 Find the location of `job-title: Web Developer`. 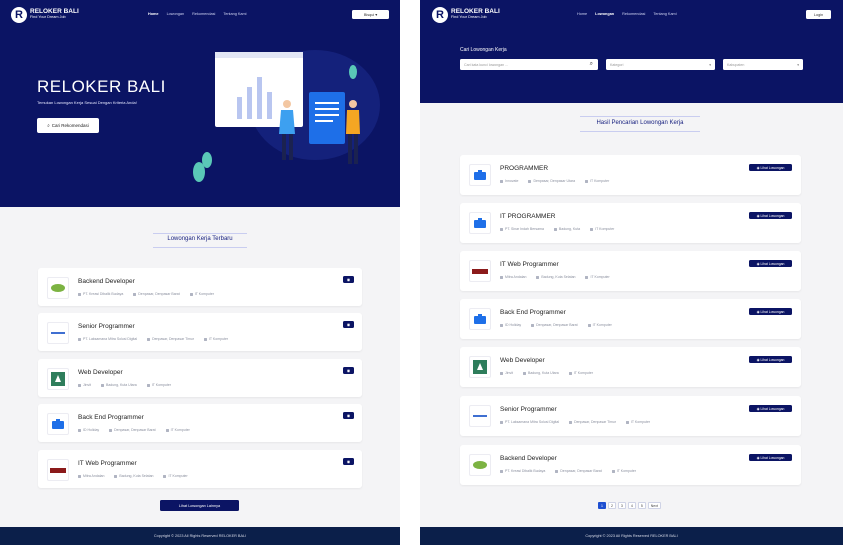

job-title: Web Developer is located at coordinates (100, 372).